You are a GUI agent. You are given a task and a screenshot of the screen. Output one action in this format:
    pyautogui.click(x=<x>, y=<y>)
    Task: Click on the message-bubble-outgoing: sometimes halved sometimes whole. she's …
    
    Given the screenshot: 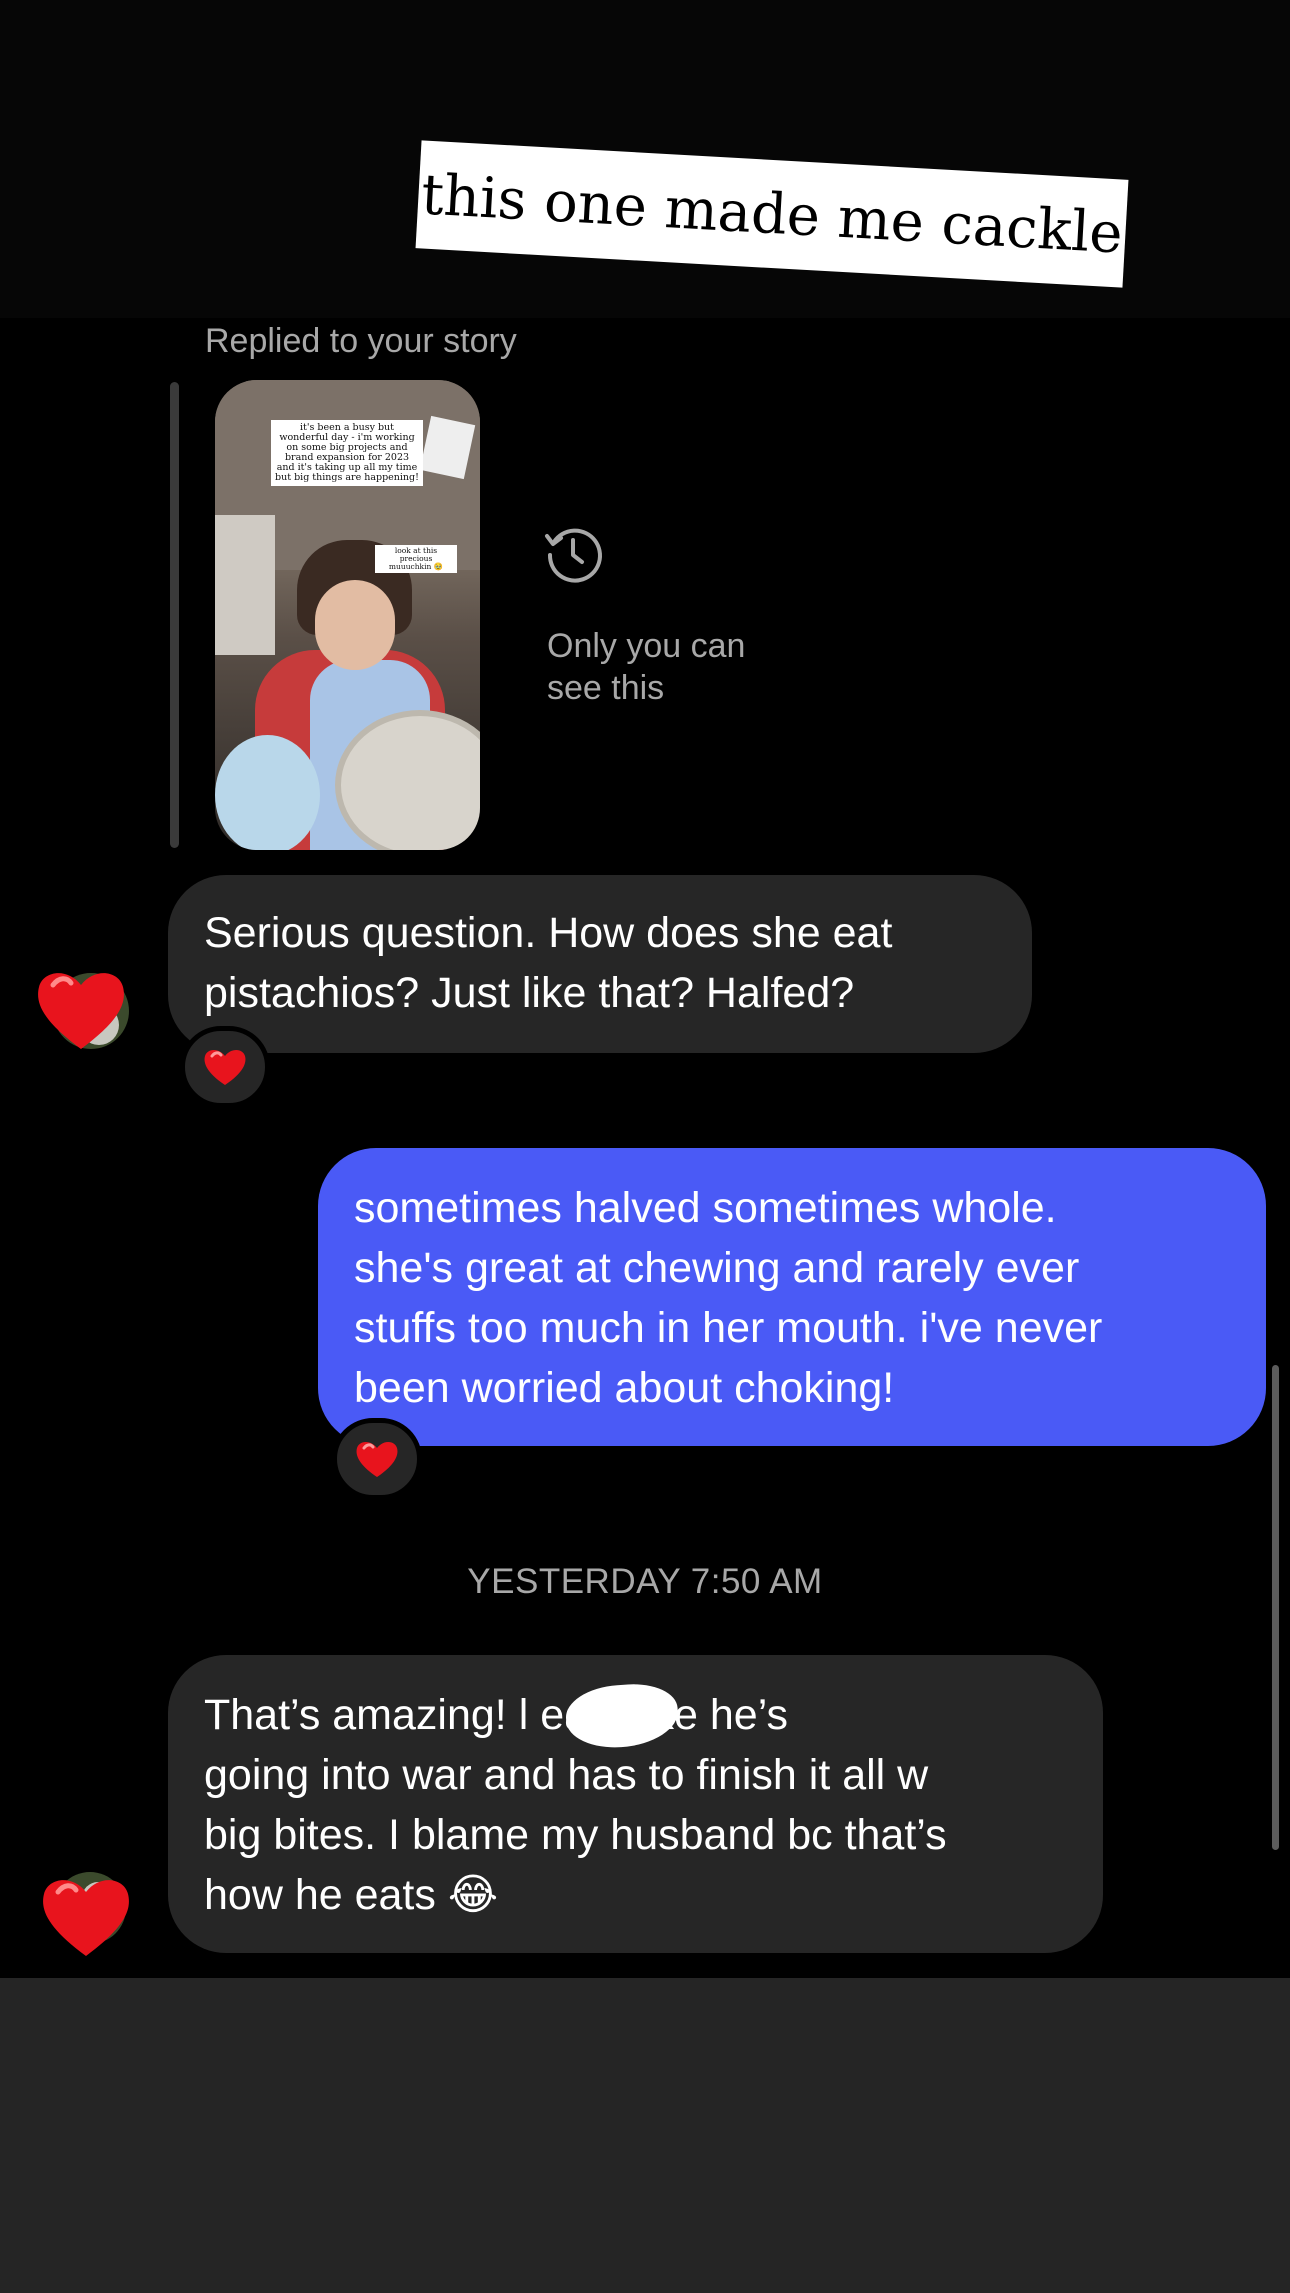 What is the action you would take?
    pyautogui.click(x=792, y=1297)
    